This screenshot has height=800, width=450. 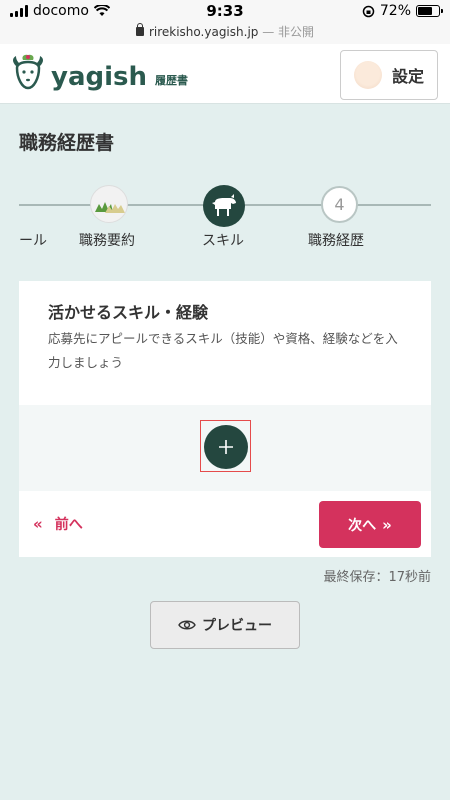 I want to click on eye-icon, so click(x=187, y=625).